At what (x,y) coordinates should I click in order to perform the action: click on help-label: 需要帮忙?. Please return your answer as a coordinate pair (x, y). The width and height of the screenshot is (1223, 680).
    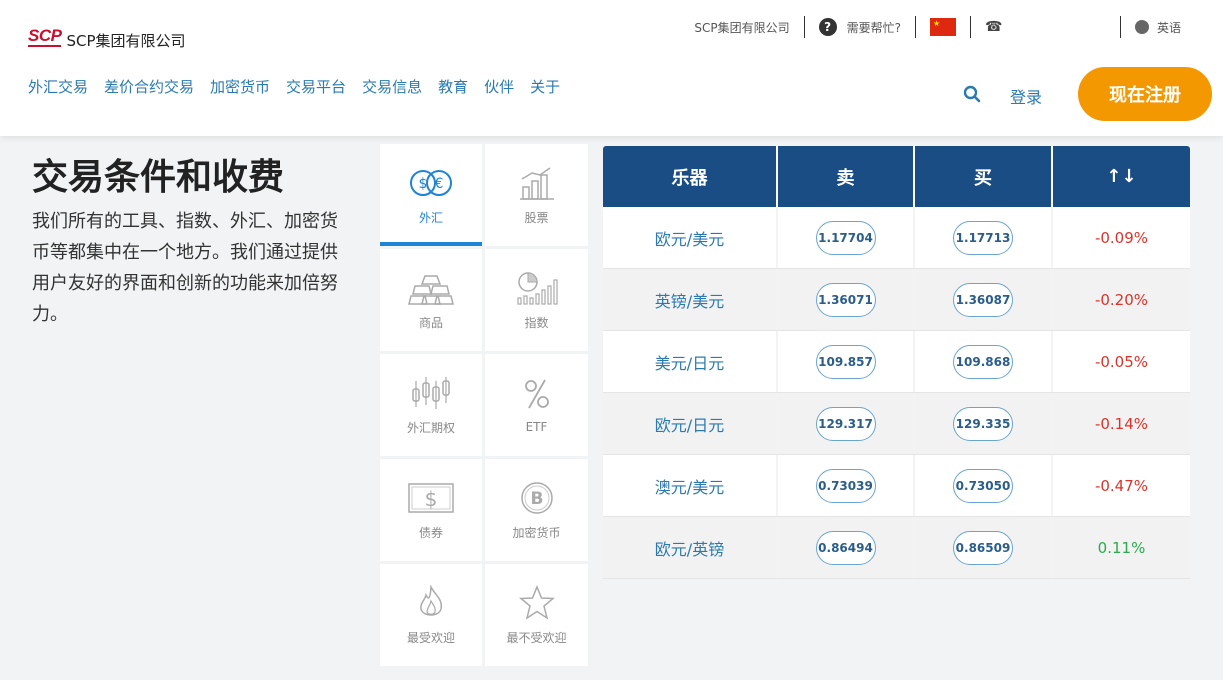
    Looking at the image, I should click on (873, 27).